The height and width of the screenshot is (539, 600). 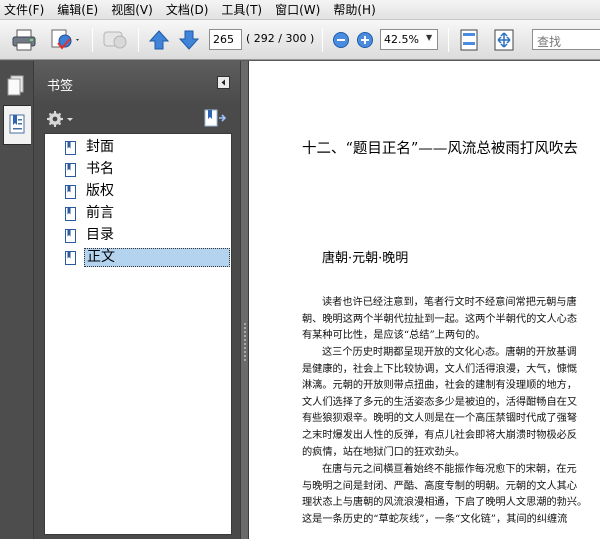 I want to click on panel-splitter, so click(x=244, y=300).